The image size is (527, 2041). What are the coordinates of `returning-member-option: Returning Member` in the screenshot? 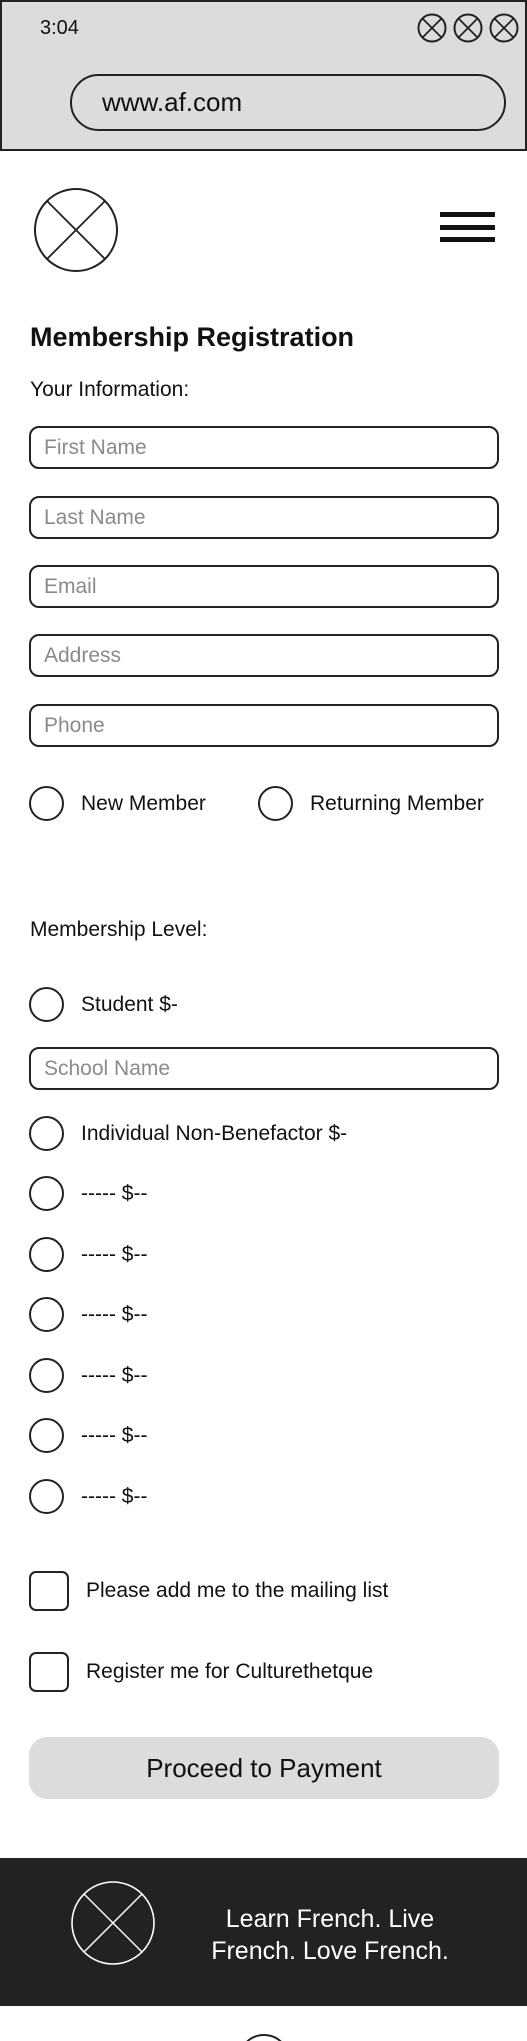 It's located at (371, 803).